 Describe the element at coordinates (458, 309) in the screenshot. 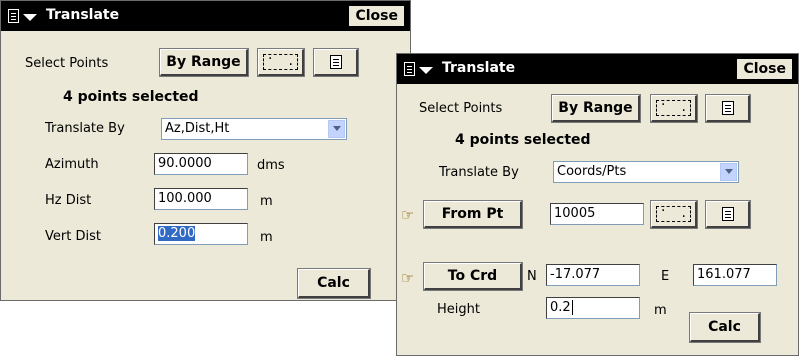

I see `height-label: Height` at that location.